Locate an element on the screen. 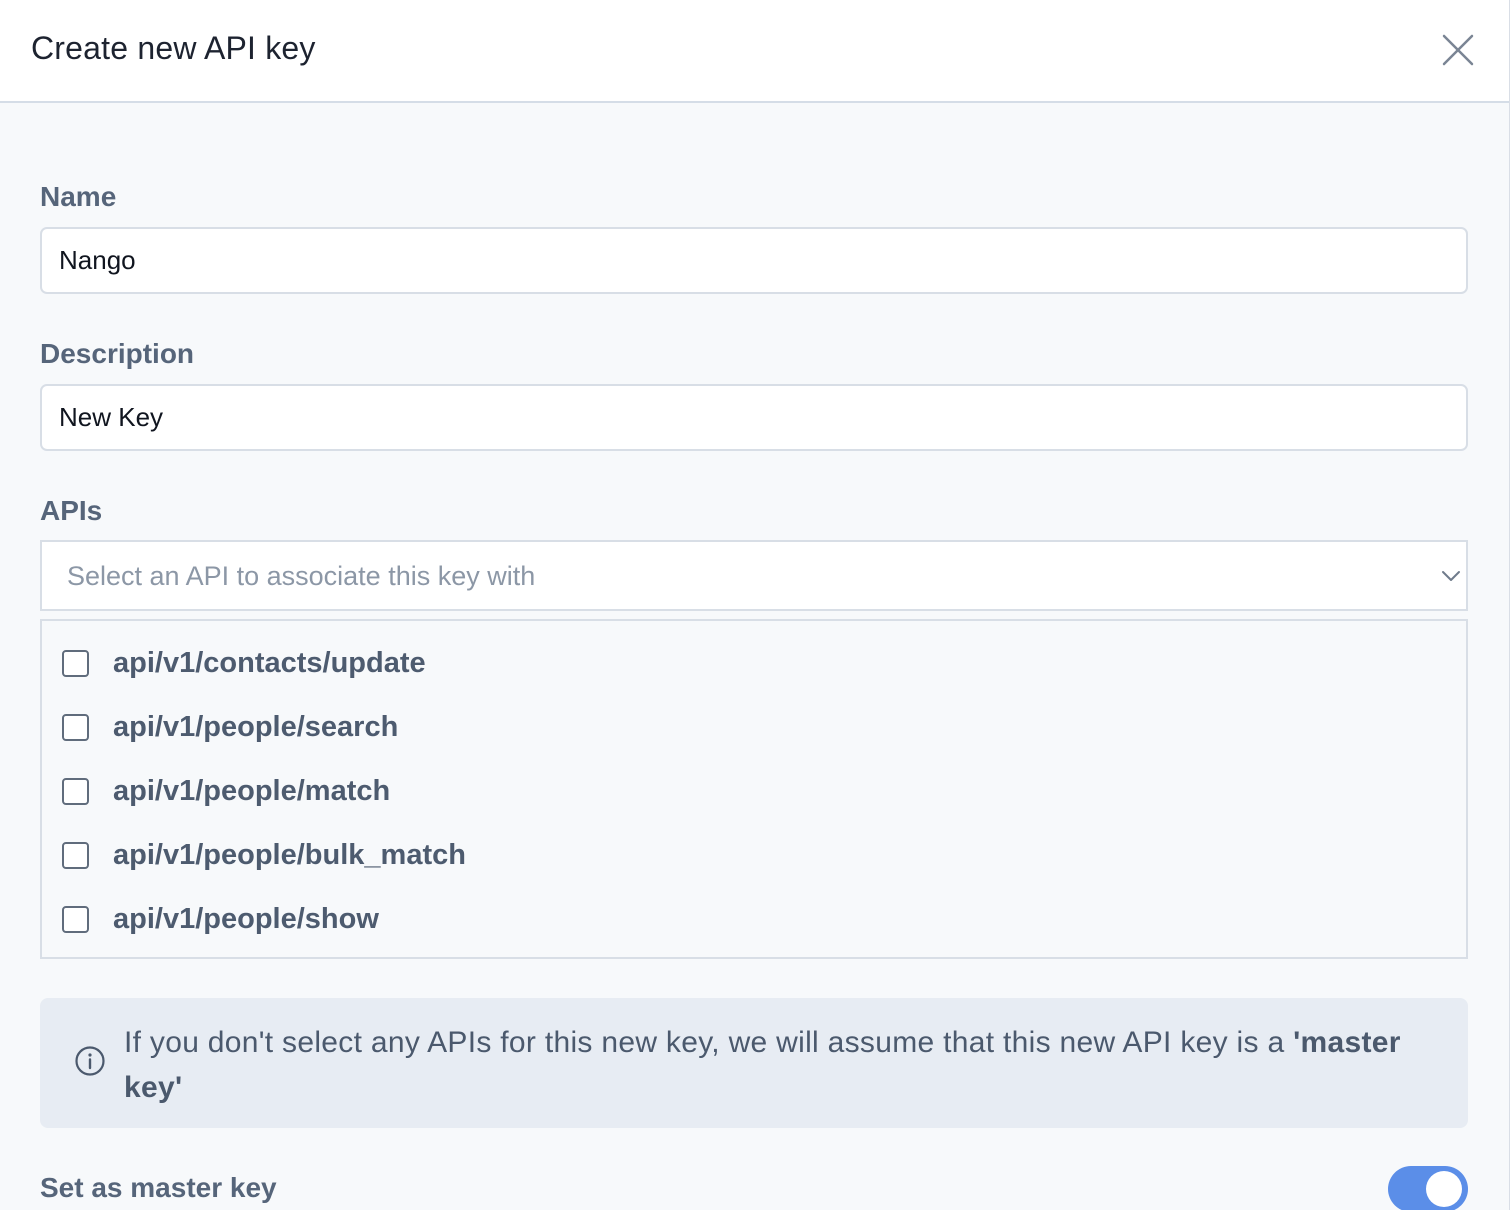 This screenshot has width=1510, height=1210. api-option-label: api/v1/people/show is located at coordinates (246, 918).